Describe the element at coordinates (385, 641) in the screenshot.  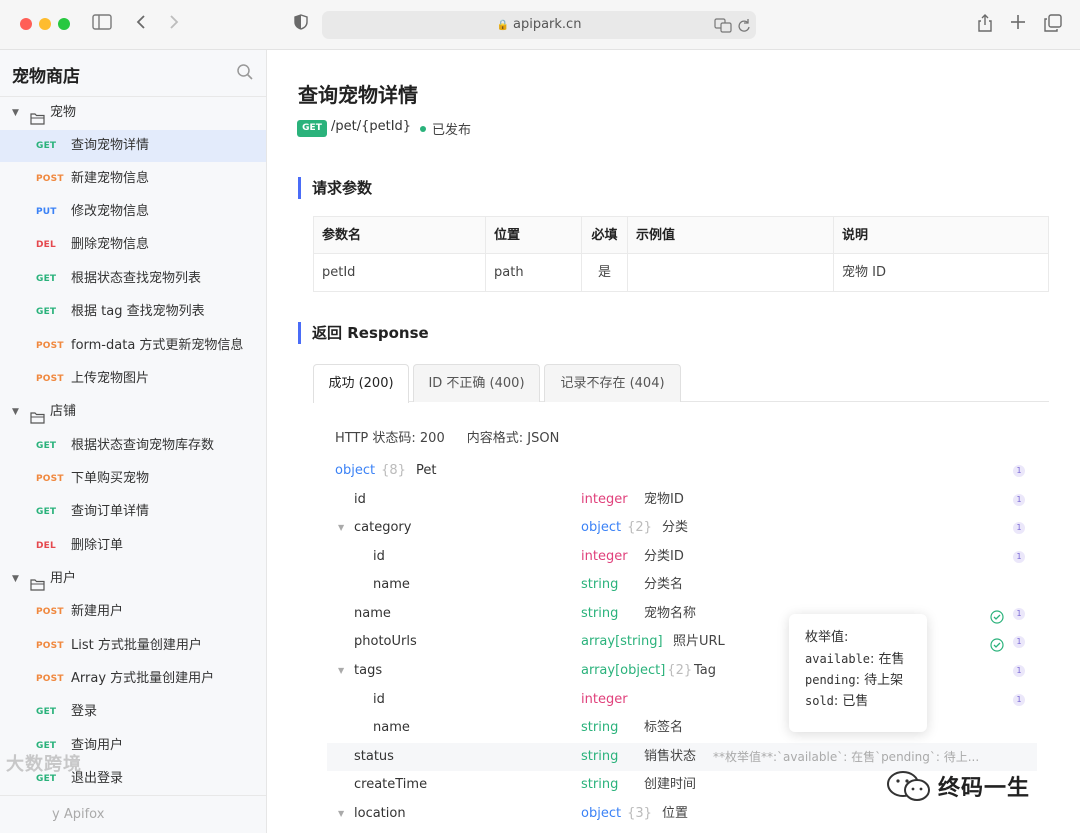
I see `schema-field-name: photoUrls` at that location.